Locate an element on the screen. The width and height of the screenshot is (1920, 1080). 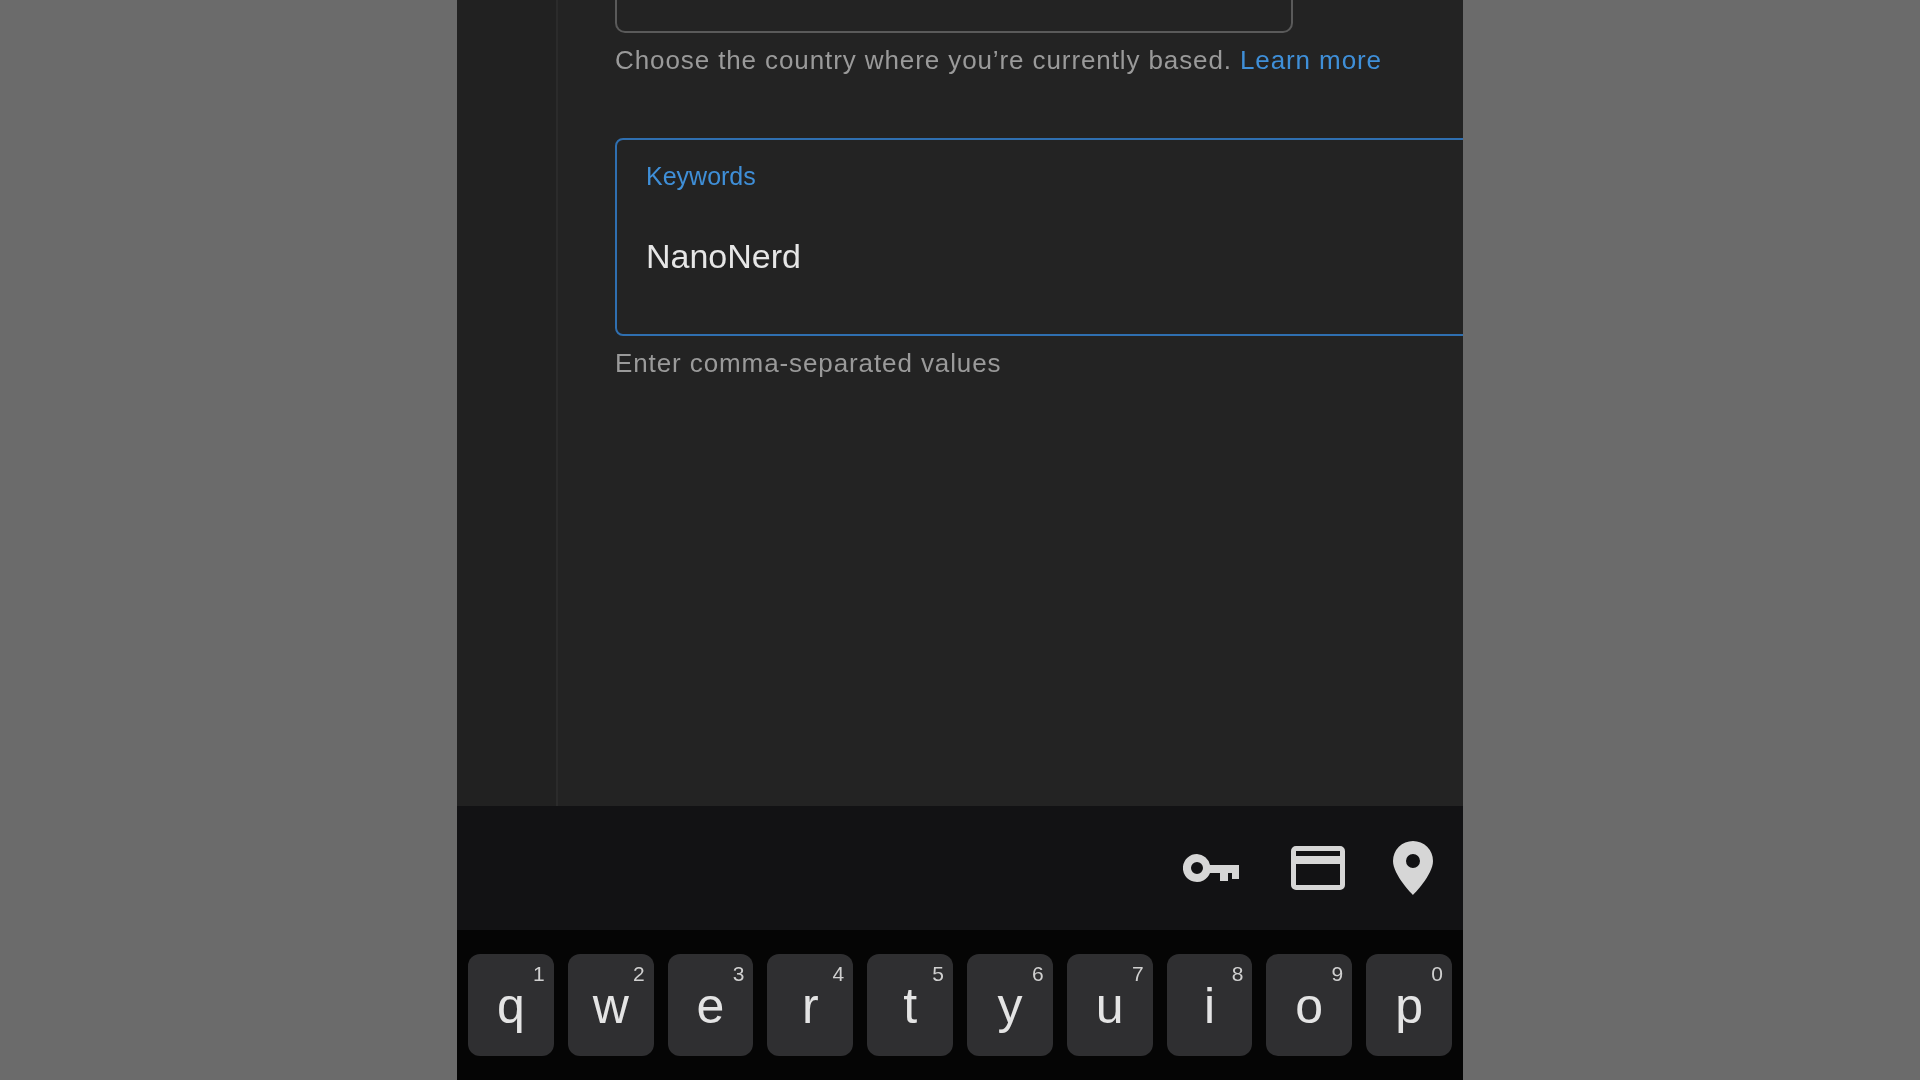
helper-text: Enter comma-separated values is located at coordinates (809, 363).